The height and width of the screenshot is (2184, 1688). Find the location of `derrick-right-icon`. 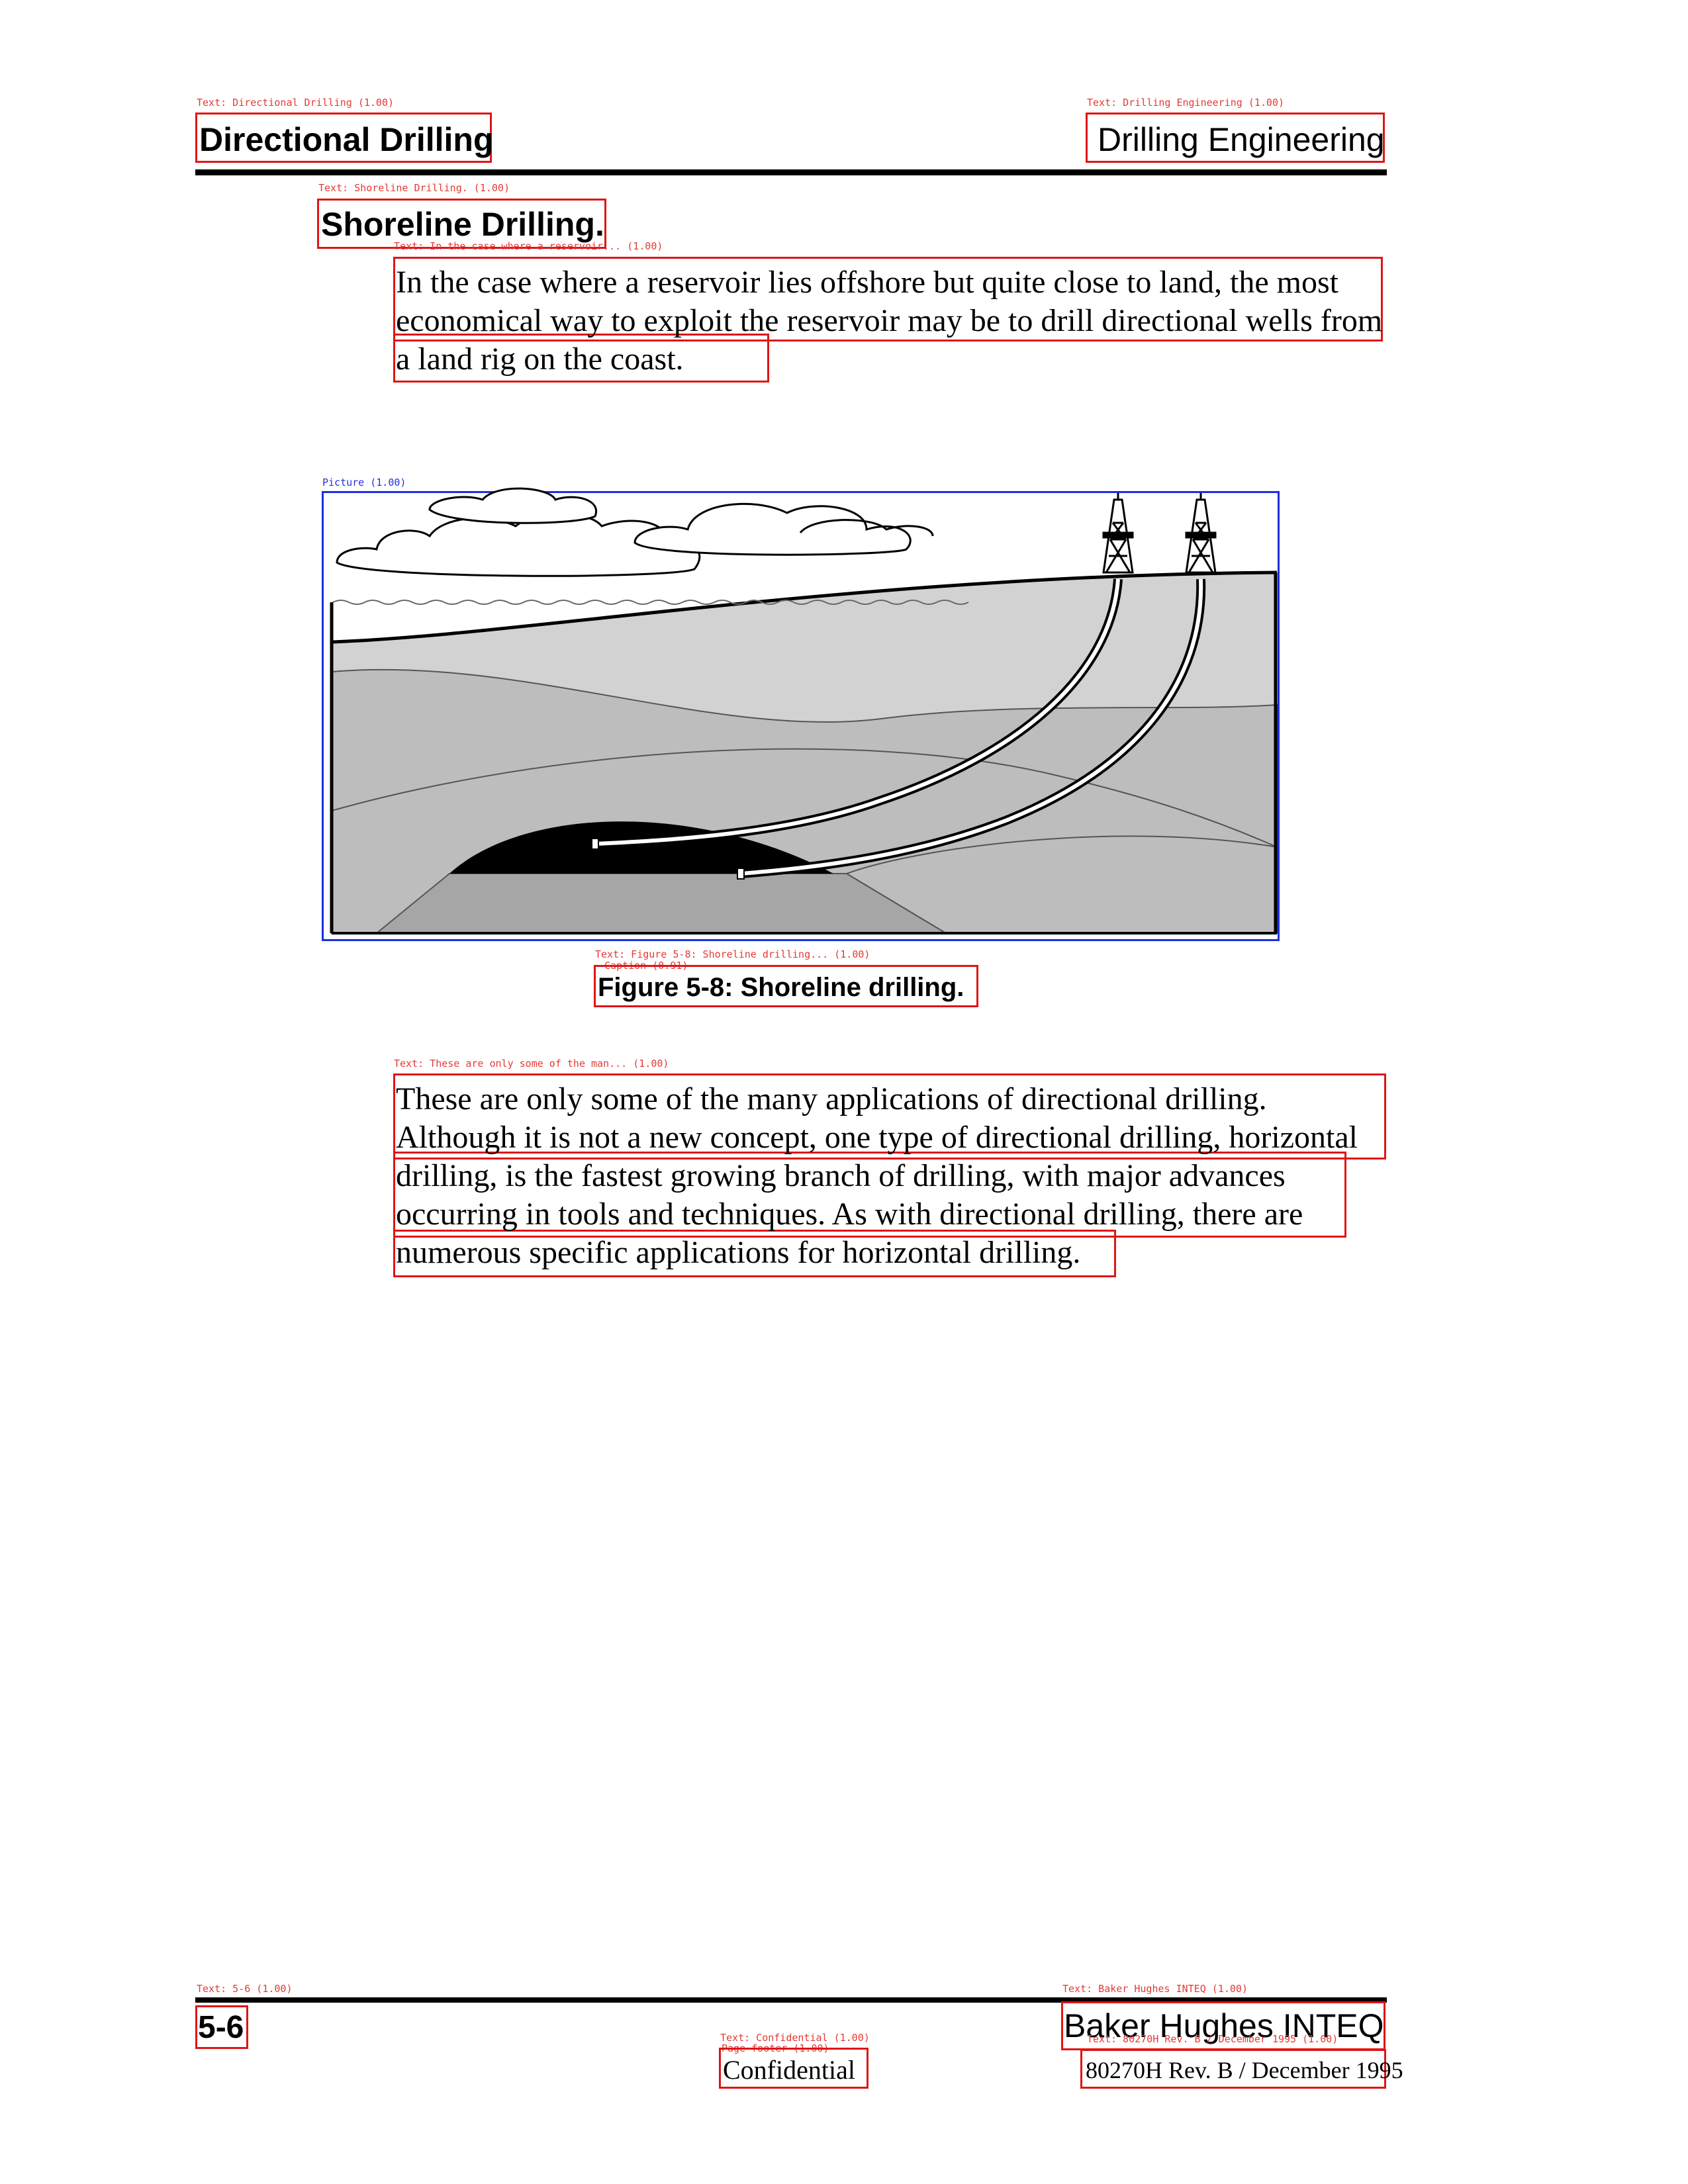

derrick-right-icon is located at coordinates (1201, 533).